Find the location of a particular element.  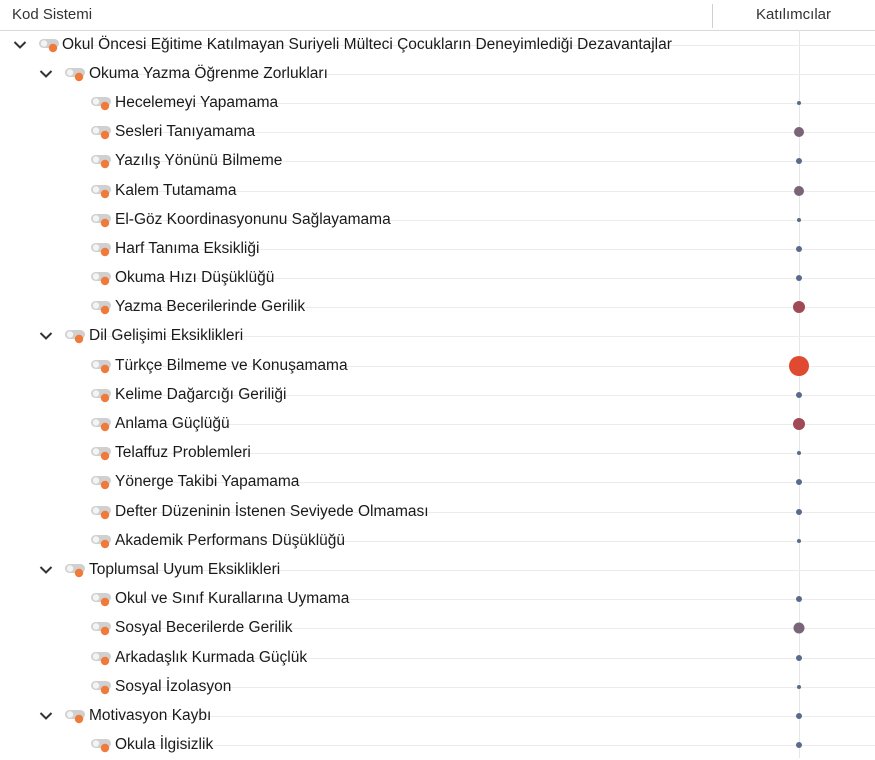

code-label: Dil Gelişimi Eksiklikleri is located at coordinates (166, 336).